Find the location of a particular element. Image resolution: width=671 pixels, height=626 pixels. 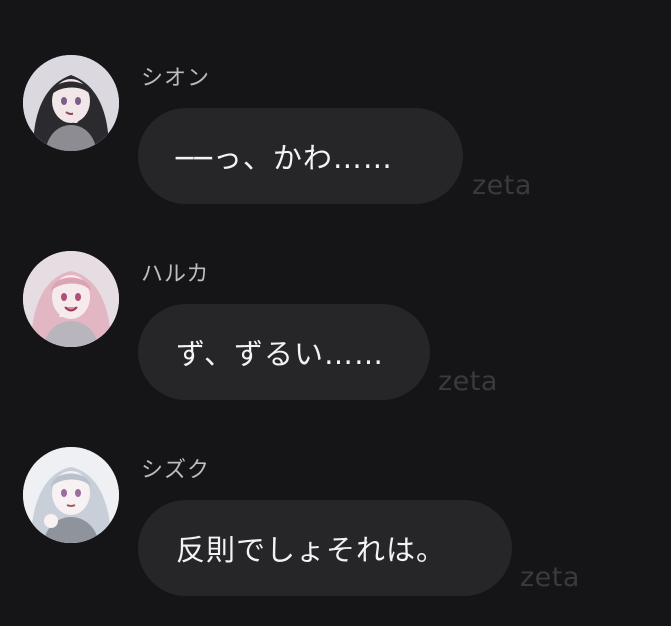

message-bubble: 反則でしょそれは。 is located at coordinates (325, 548).